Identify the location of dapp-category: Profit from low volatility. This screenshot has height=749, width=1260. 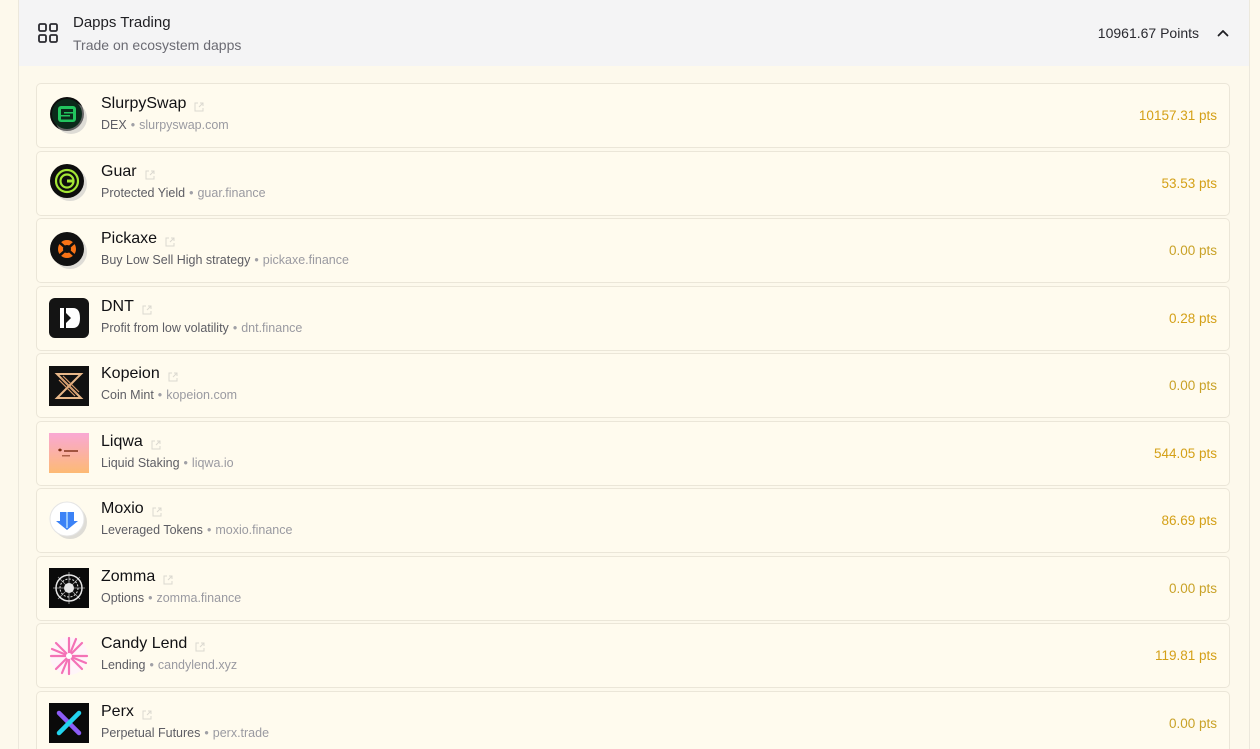
(165, 327).